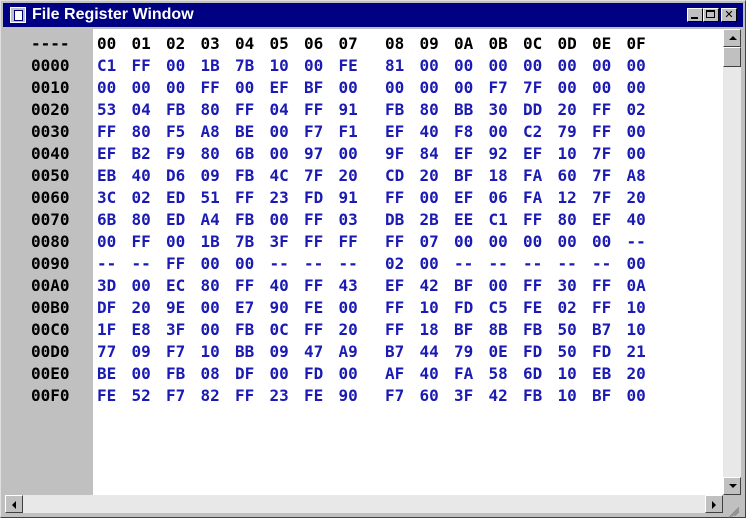  What do you see at coordinates (316, 154) in the screenshot?
I see `register-cell: 97` at bounding box center [316, 154].